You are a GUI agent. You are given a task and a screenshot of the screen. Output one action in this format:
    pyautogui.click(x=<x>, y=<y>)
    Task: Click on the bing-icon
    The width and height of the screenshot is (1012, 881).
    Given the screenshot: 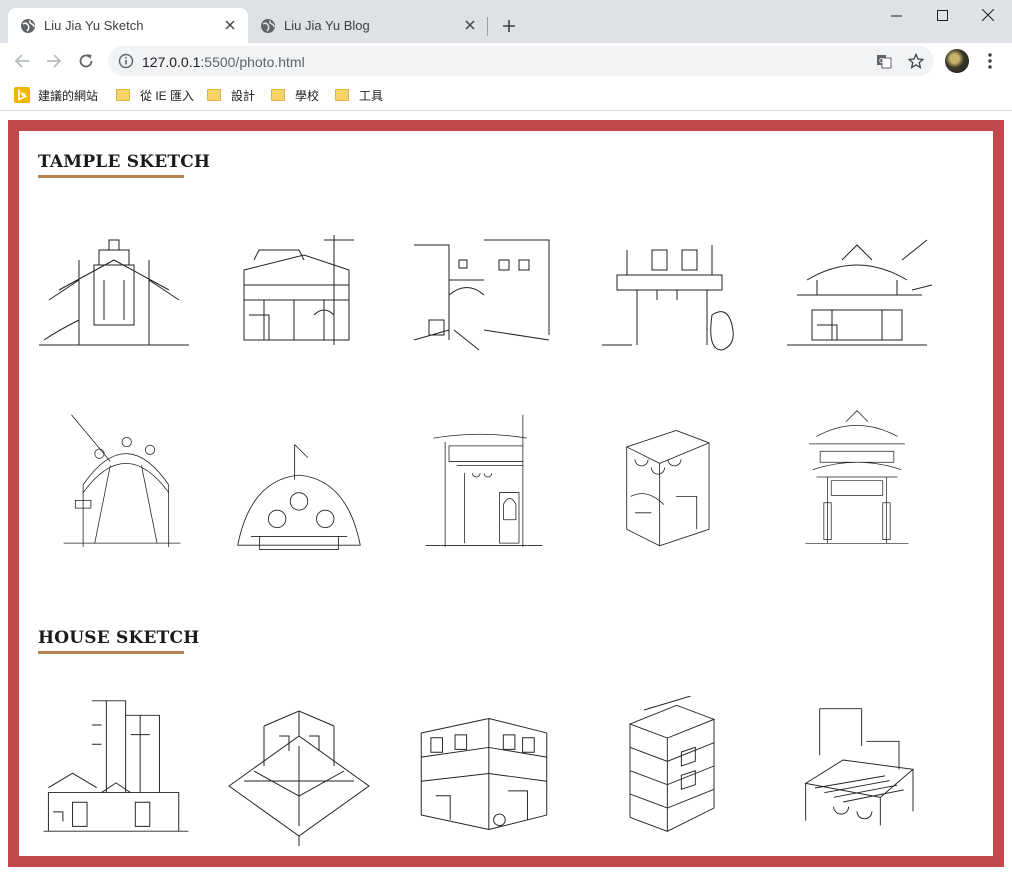 What is the action you would take?
    pyautogui.click(x=22, y=95)
    